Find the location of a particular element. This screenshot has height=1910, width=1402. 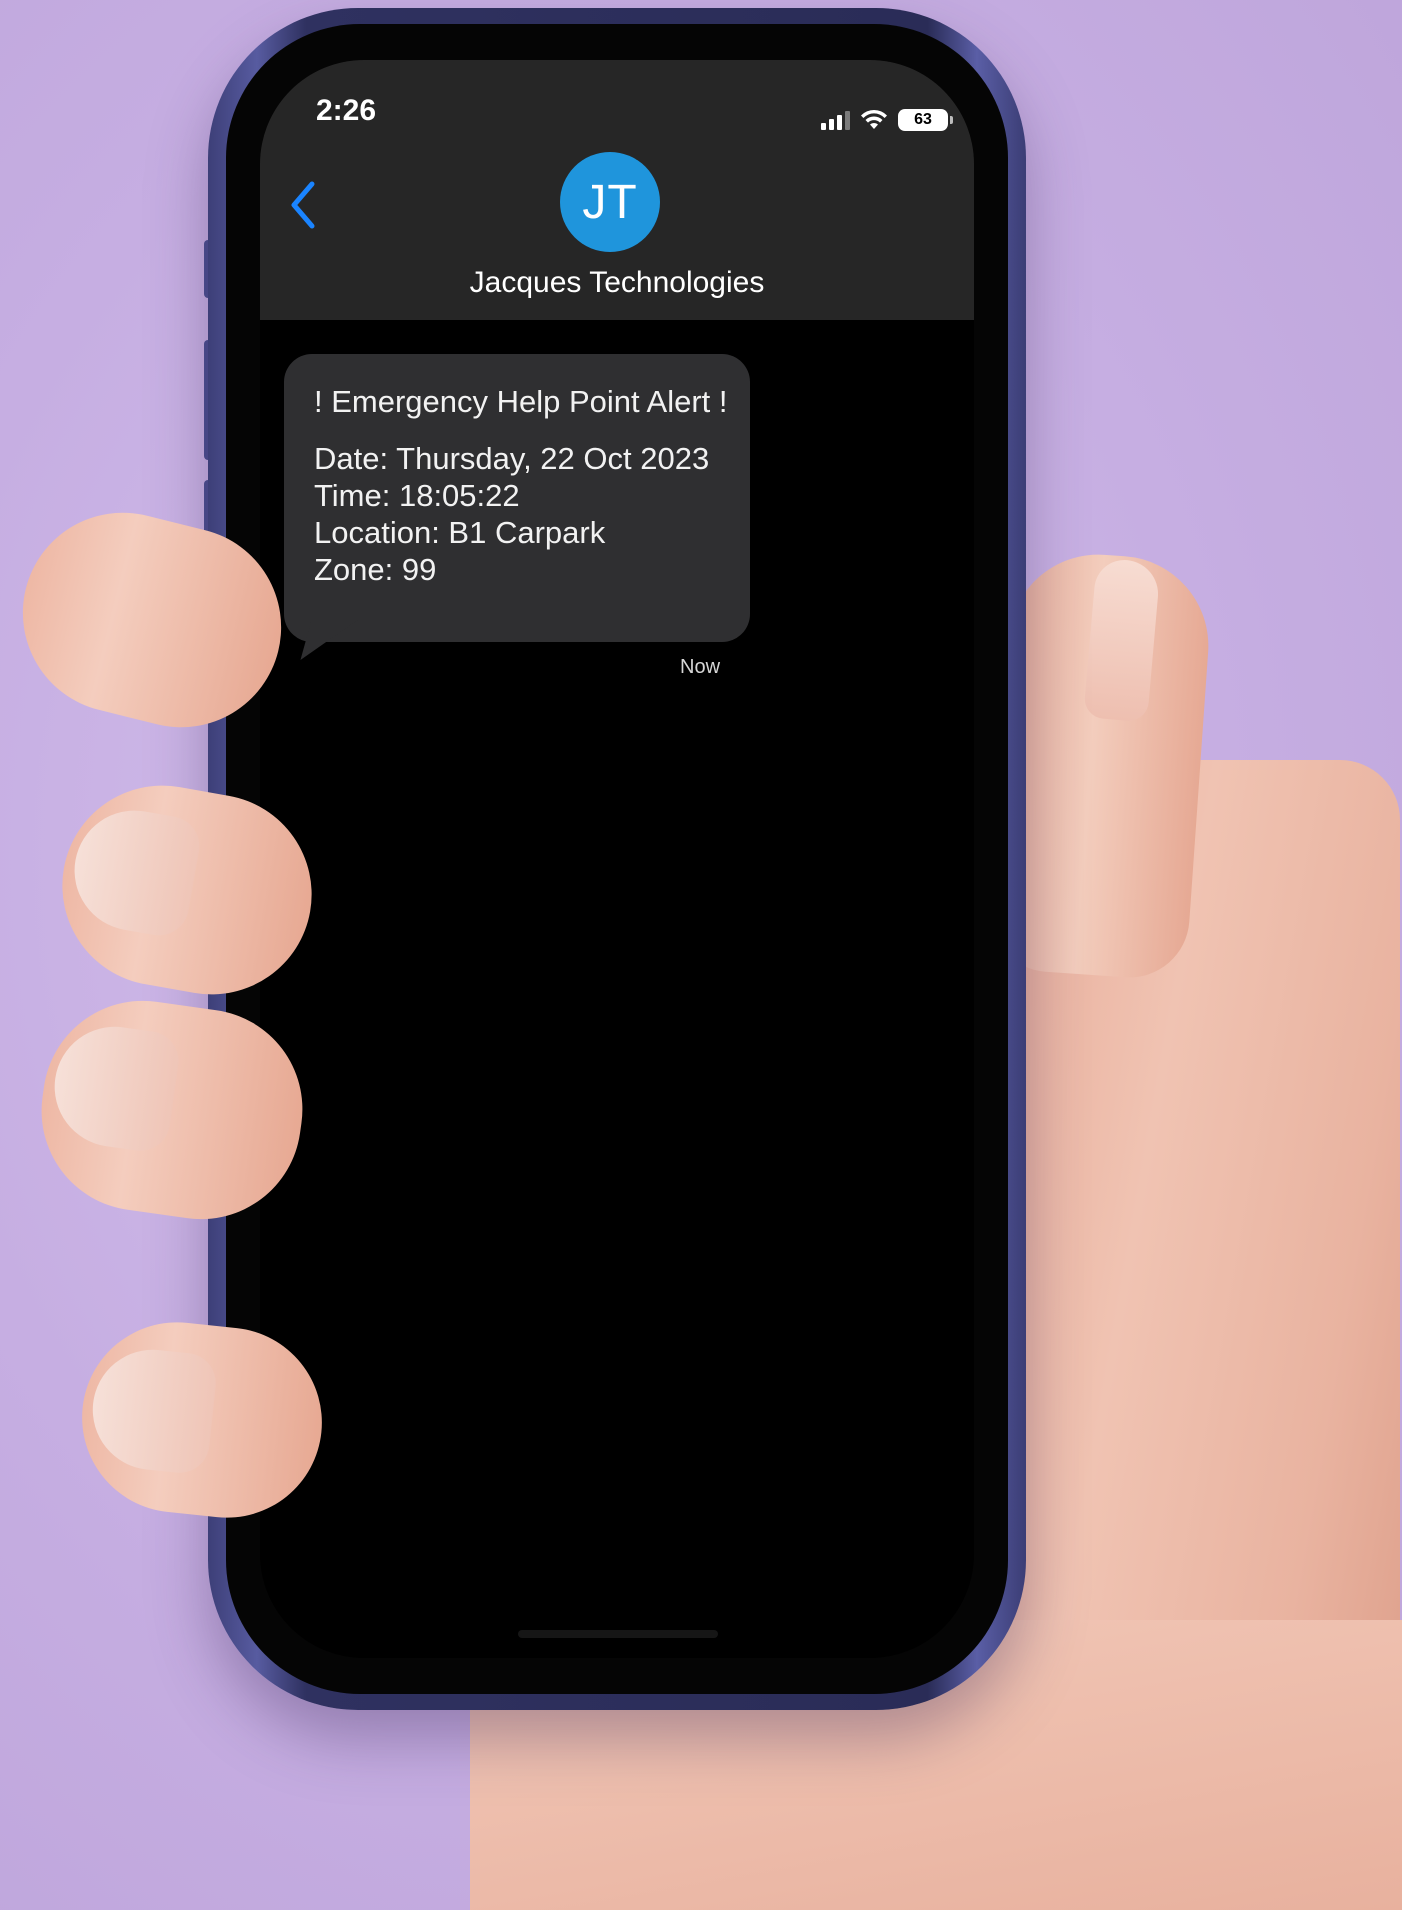

contact-name: Jacques Technologies is located at coordinates (617, 283).